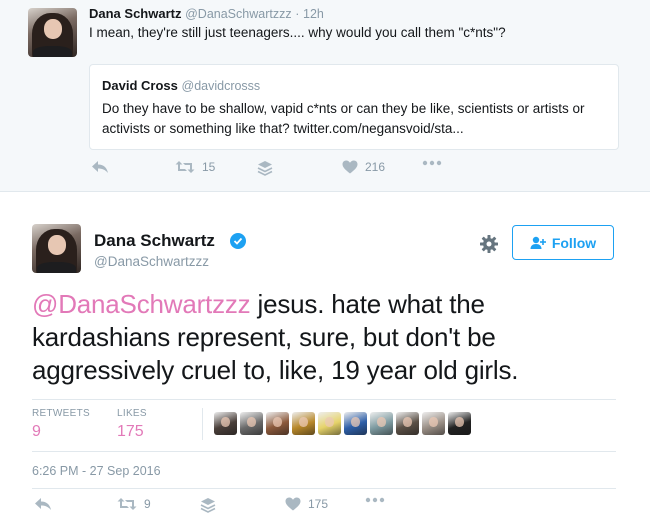 This screenshot has height=525, width=650. I want to click on main-action-bar: 9 175, so click(222, 508).